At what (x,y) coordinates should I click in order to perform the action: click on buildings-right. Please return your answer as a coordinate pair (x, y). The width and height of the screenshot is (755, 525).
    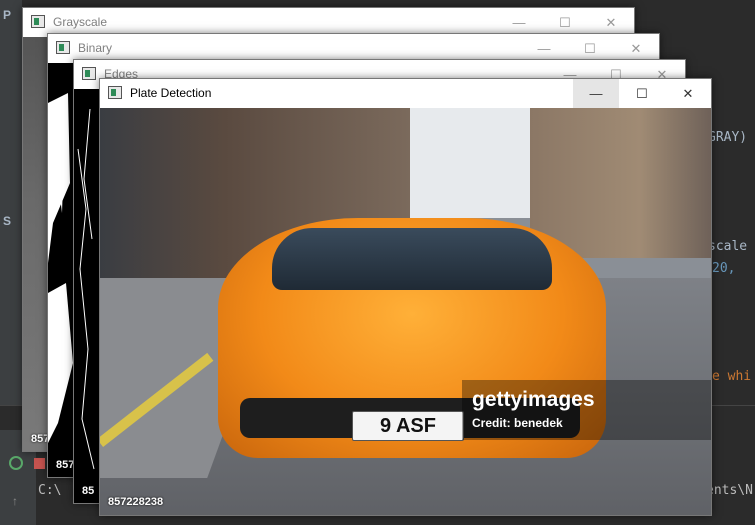
    Looking at the image, I should click on (620, 183).